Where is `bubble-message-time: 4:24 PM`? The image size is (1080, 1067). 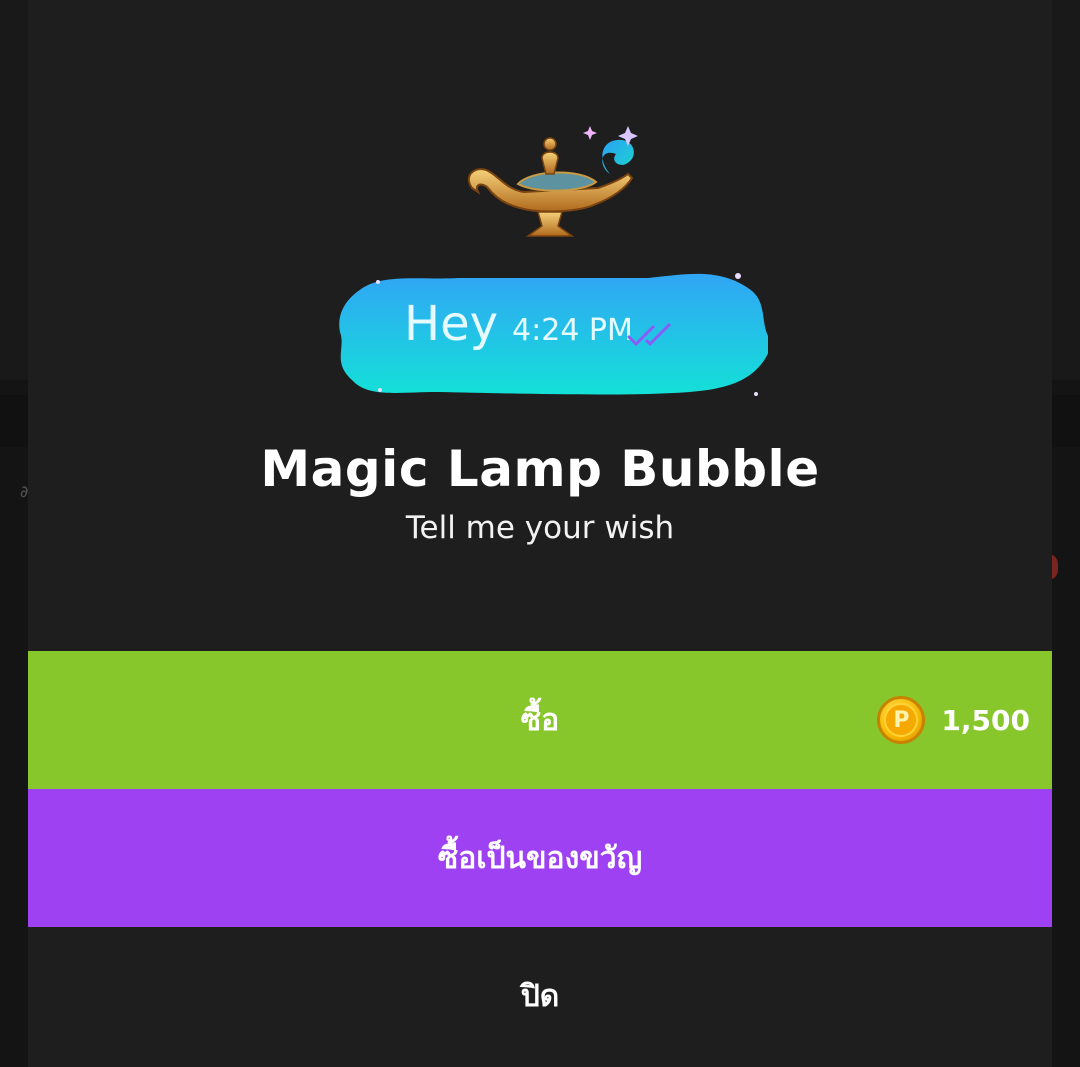 bubble-message-time: 4:24 PM is located at coordinates (572, 330).